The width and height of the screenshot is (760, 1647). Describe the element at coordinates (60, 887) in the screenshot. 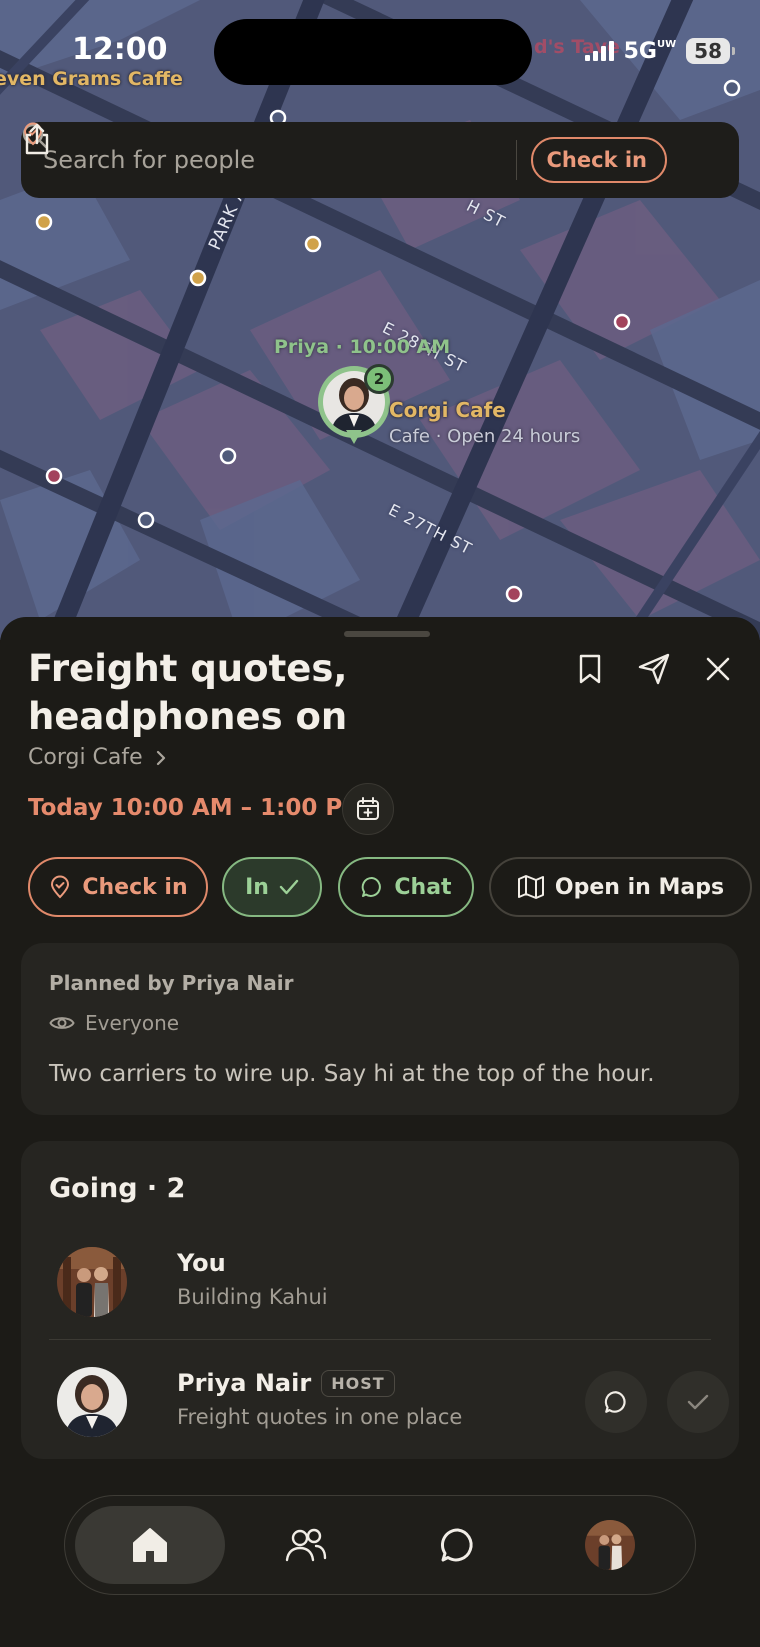

I see `location-check-icon` at that location.